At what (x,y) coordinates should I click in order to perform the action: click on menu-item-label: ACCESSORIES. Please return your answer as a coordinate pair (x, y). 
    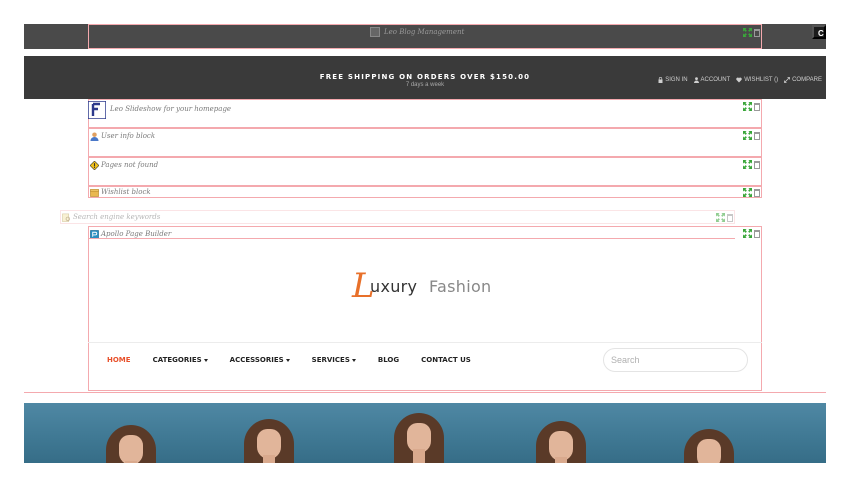
    Looking at the image, I should click on (256, 360).